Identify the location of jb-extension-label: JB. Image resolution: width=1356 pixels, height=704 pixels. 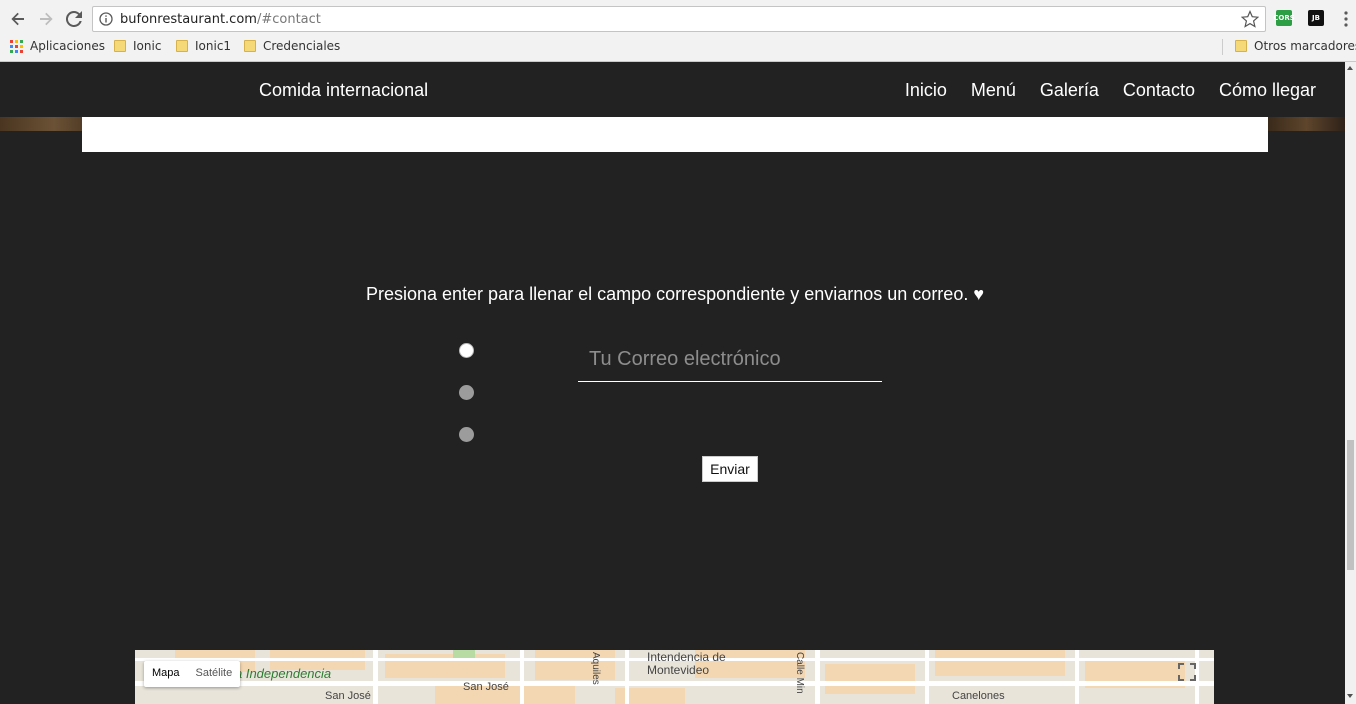
(1316, 18).